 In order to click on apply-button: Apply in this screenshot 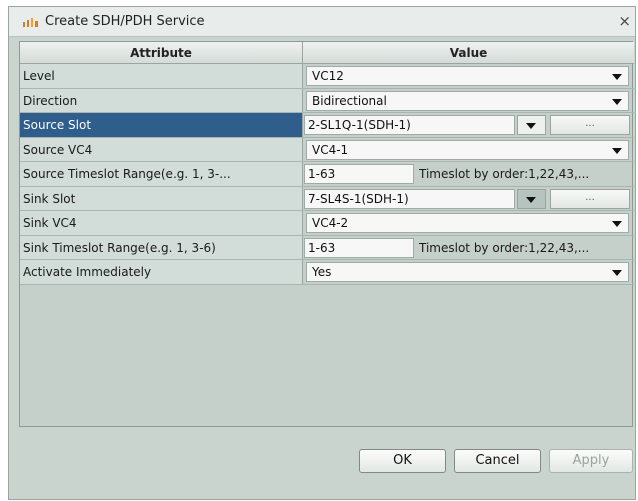, I will do `click(591, 461)`.